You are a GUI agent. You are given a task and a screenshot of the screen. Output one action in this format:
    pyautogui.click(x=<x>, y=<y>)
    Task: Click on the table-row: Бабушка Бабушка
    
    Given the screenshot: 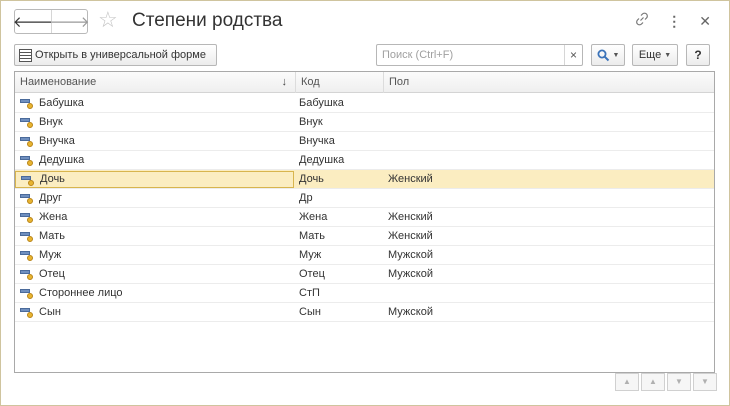 What is the action you would take?
    pyautogui.click(x=364, y=103)
    